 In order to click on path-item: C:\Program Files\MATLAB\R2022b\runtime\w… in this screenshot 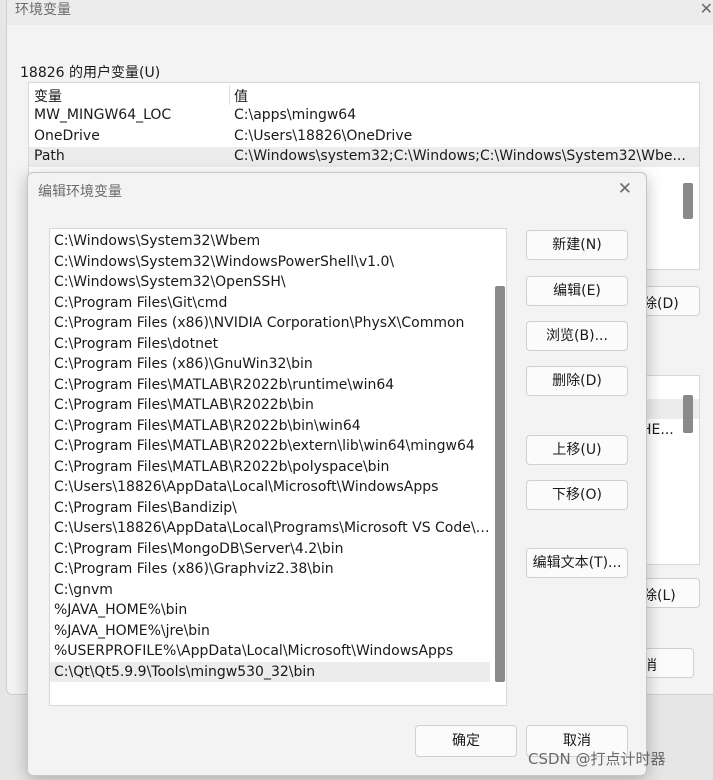, I will do `click(270, 385)`.